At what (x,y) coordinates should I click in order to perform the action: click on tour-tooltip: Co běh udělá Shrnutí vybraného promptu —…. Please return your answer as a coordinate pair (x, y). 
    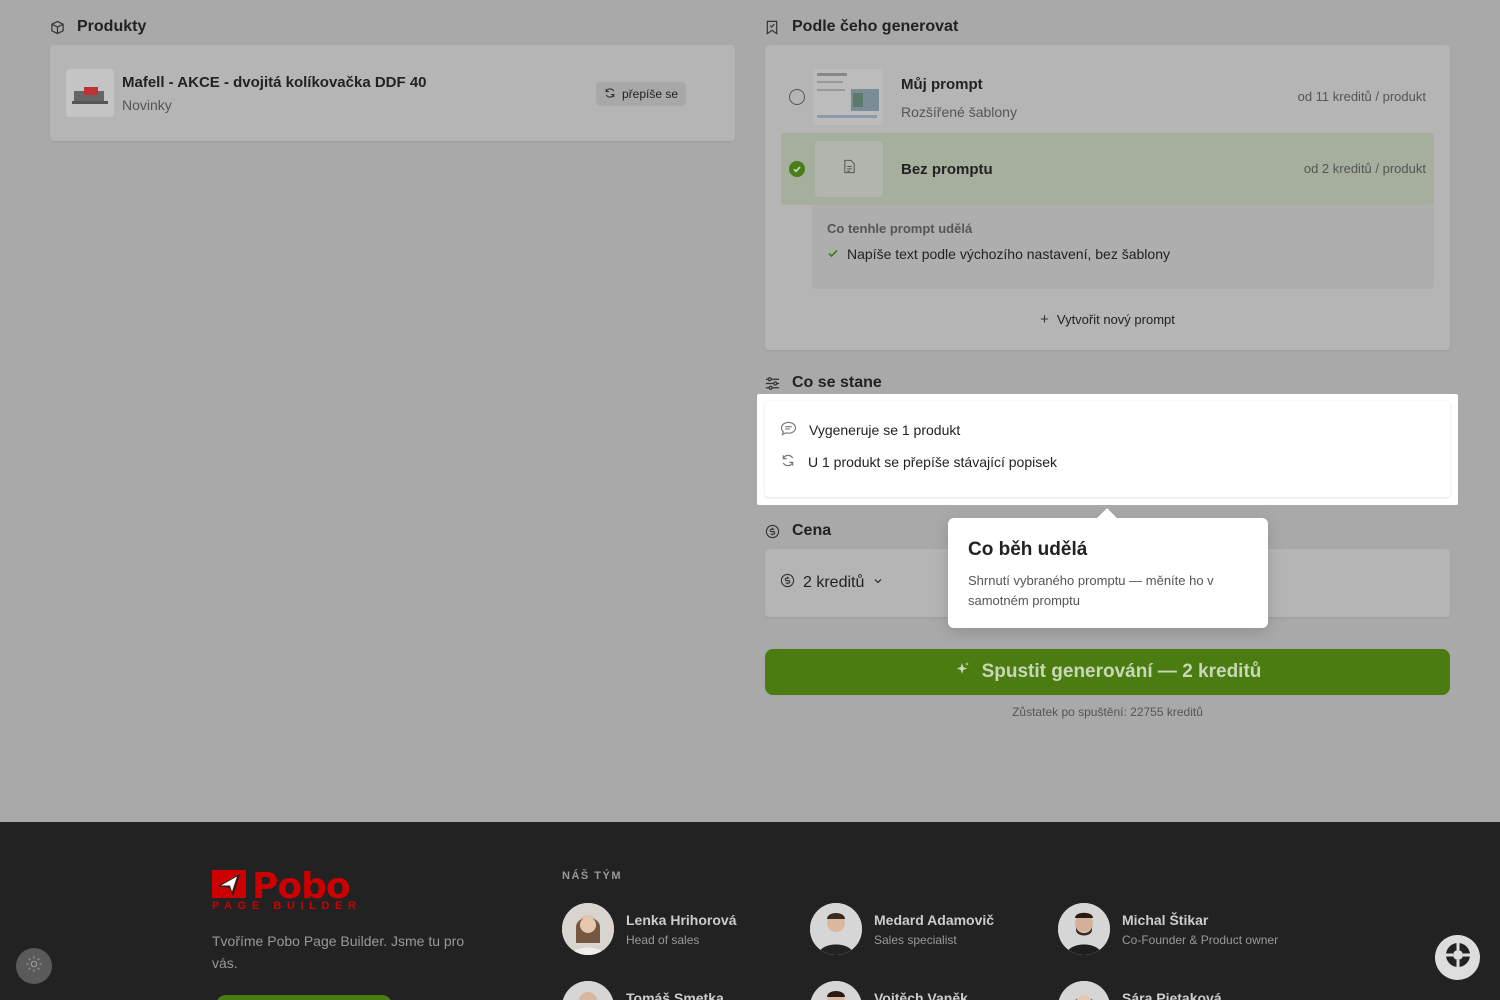
    Looking at the image, I should click on (1108, 573).